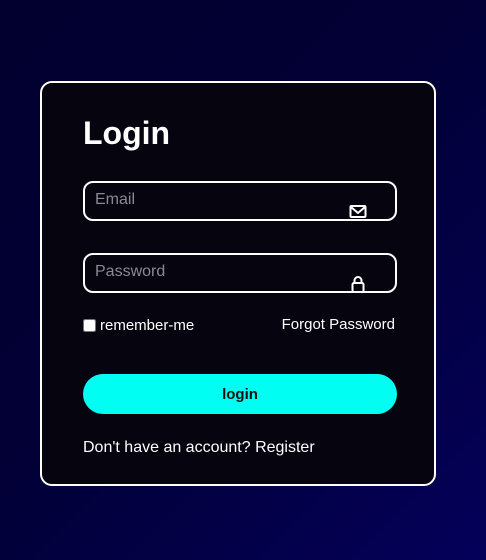 This screenshot has height=560, width=486. I want to click on email-field-wrapper, so click(240, 201).